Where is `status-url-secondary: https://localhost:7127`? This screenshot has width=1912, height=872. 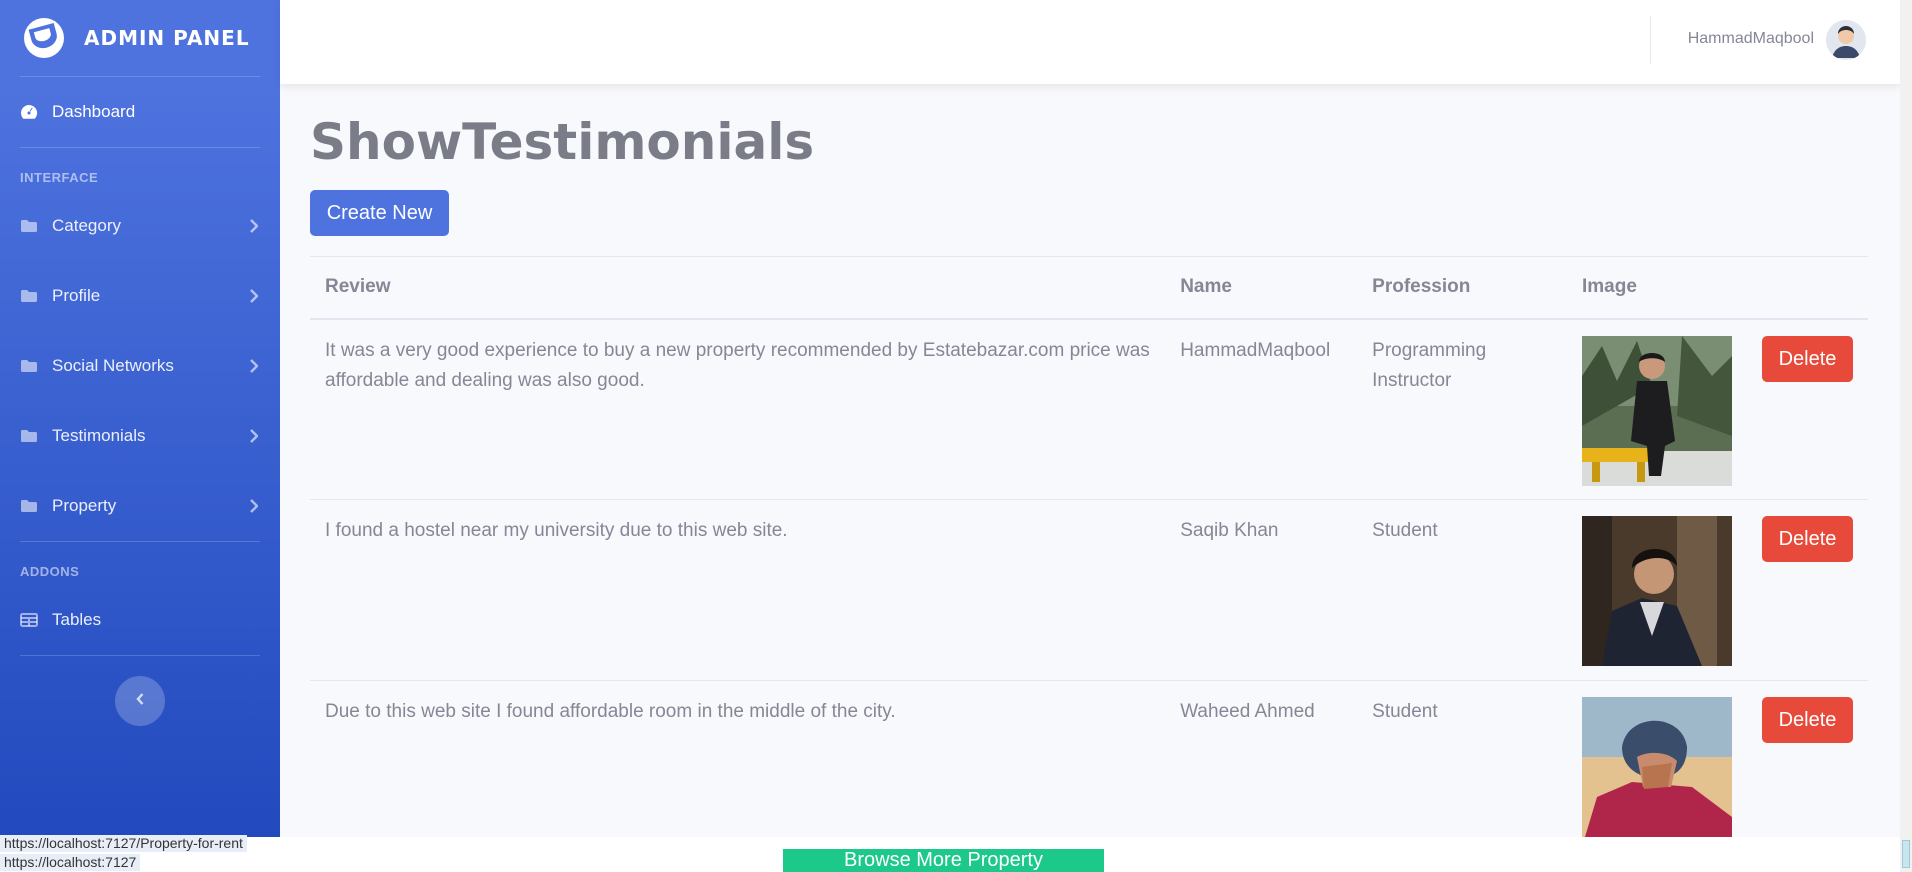 status-url-secondary: https://localhost:7127 is located at coordinates (70, 862).